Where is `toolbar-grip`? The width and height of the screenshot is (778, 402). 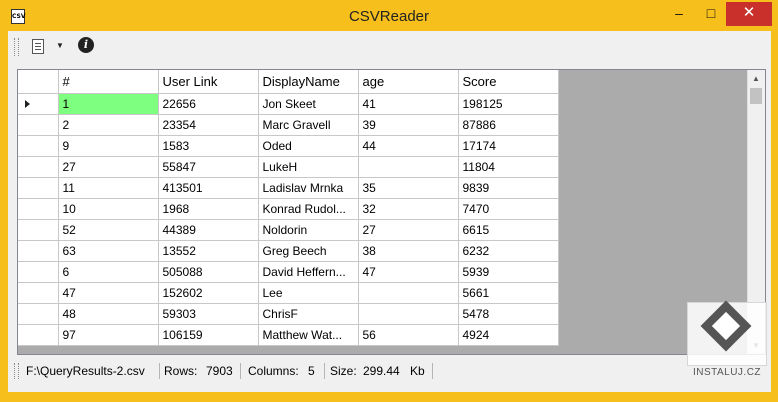
toolbar-grip is located at coordinates (16, 47).